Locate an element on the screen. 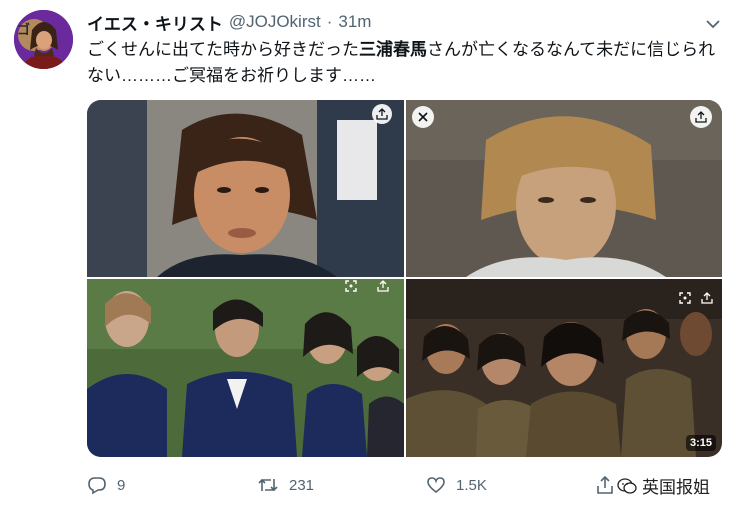  avatar-image: ゴ is located at coordinates (43, 39).